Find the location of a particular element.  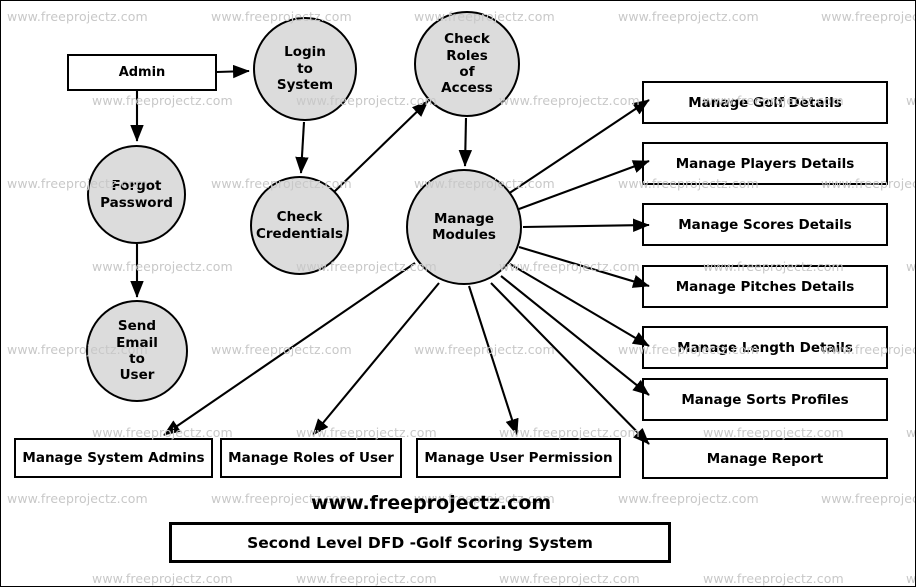

edge-manage-modules-to-players-details is located at coordinates (584, 185).